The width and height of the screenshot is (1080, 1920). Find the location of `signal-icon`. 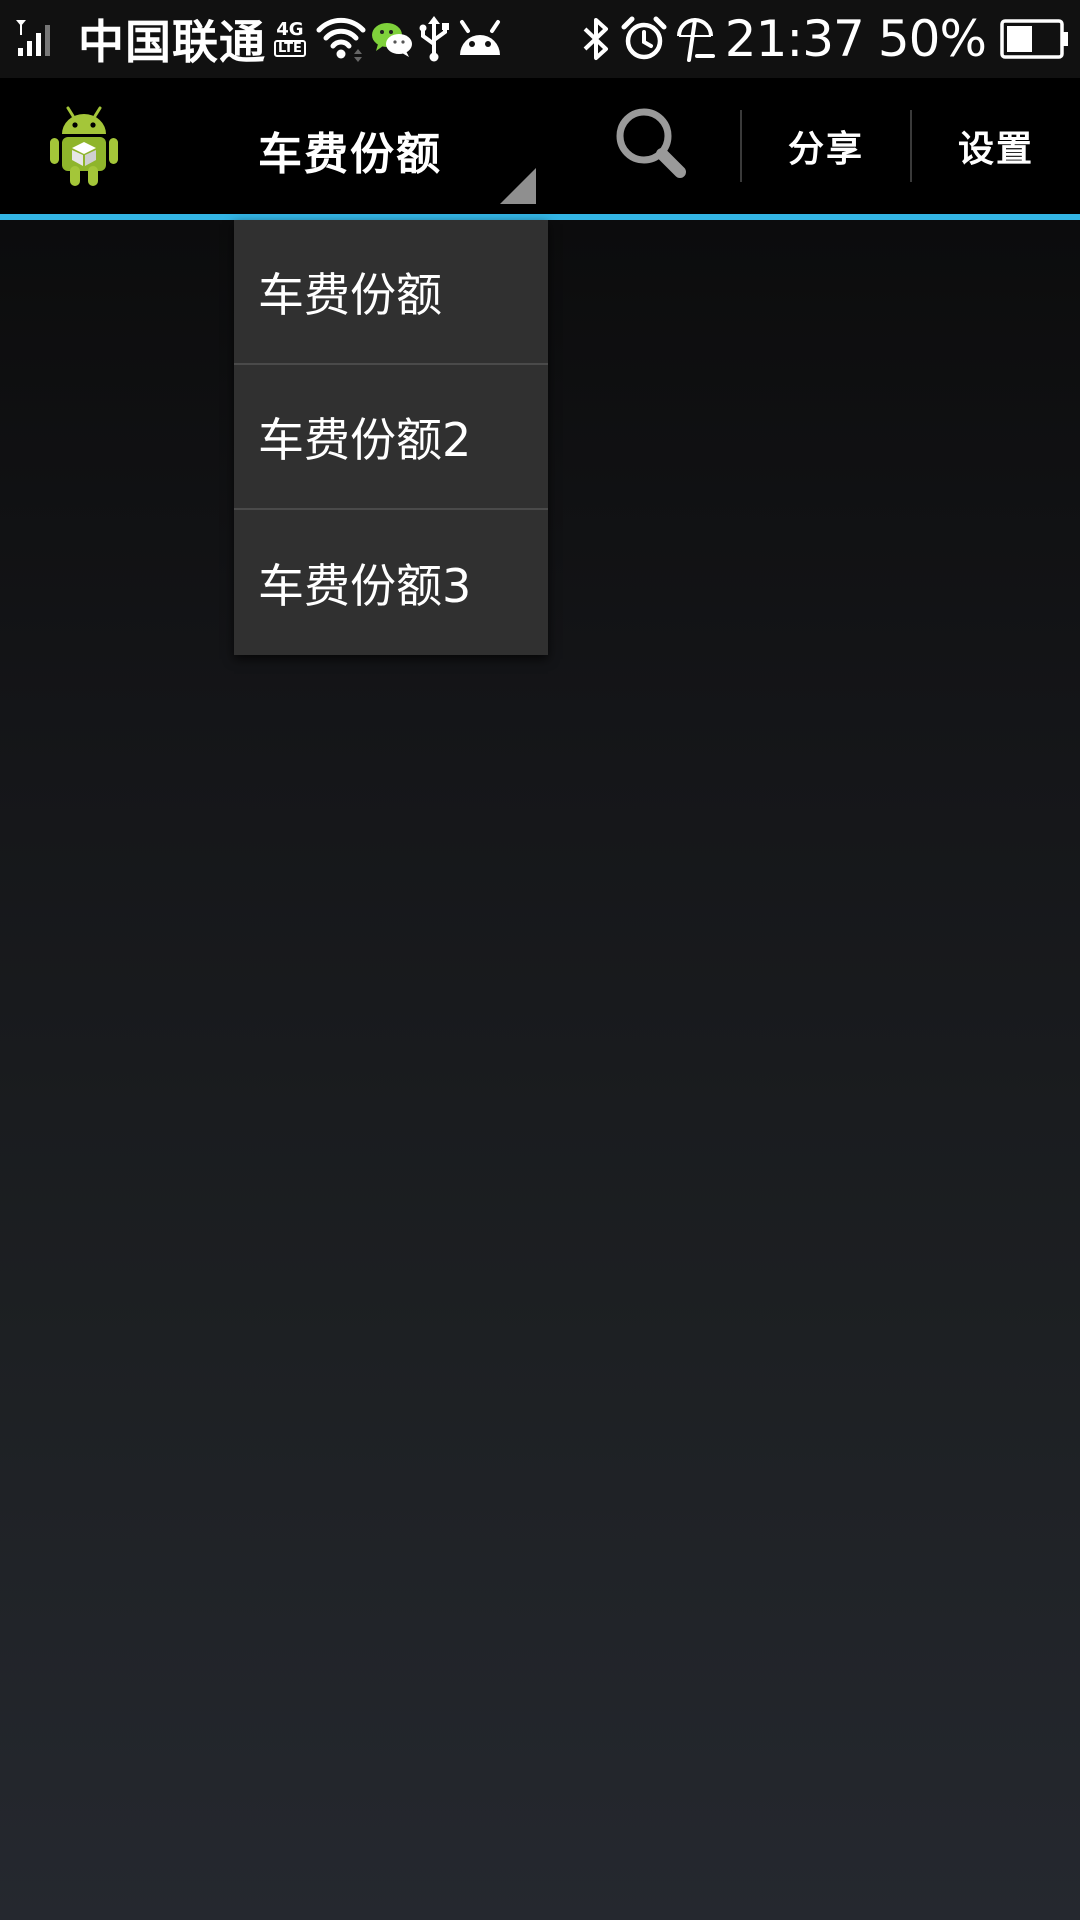

signal-icon is located at coordinates (37, 39).